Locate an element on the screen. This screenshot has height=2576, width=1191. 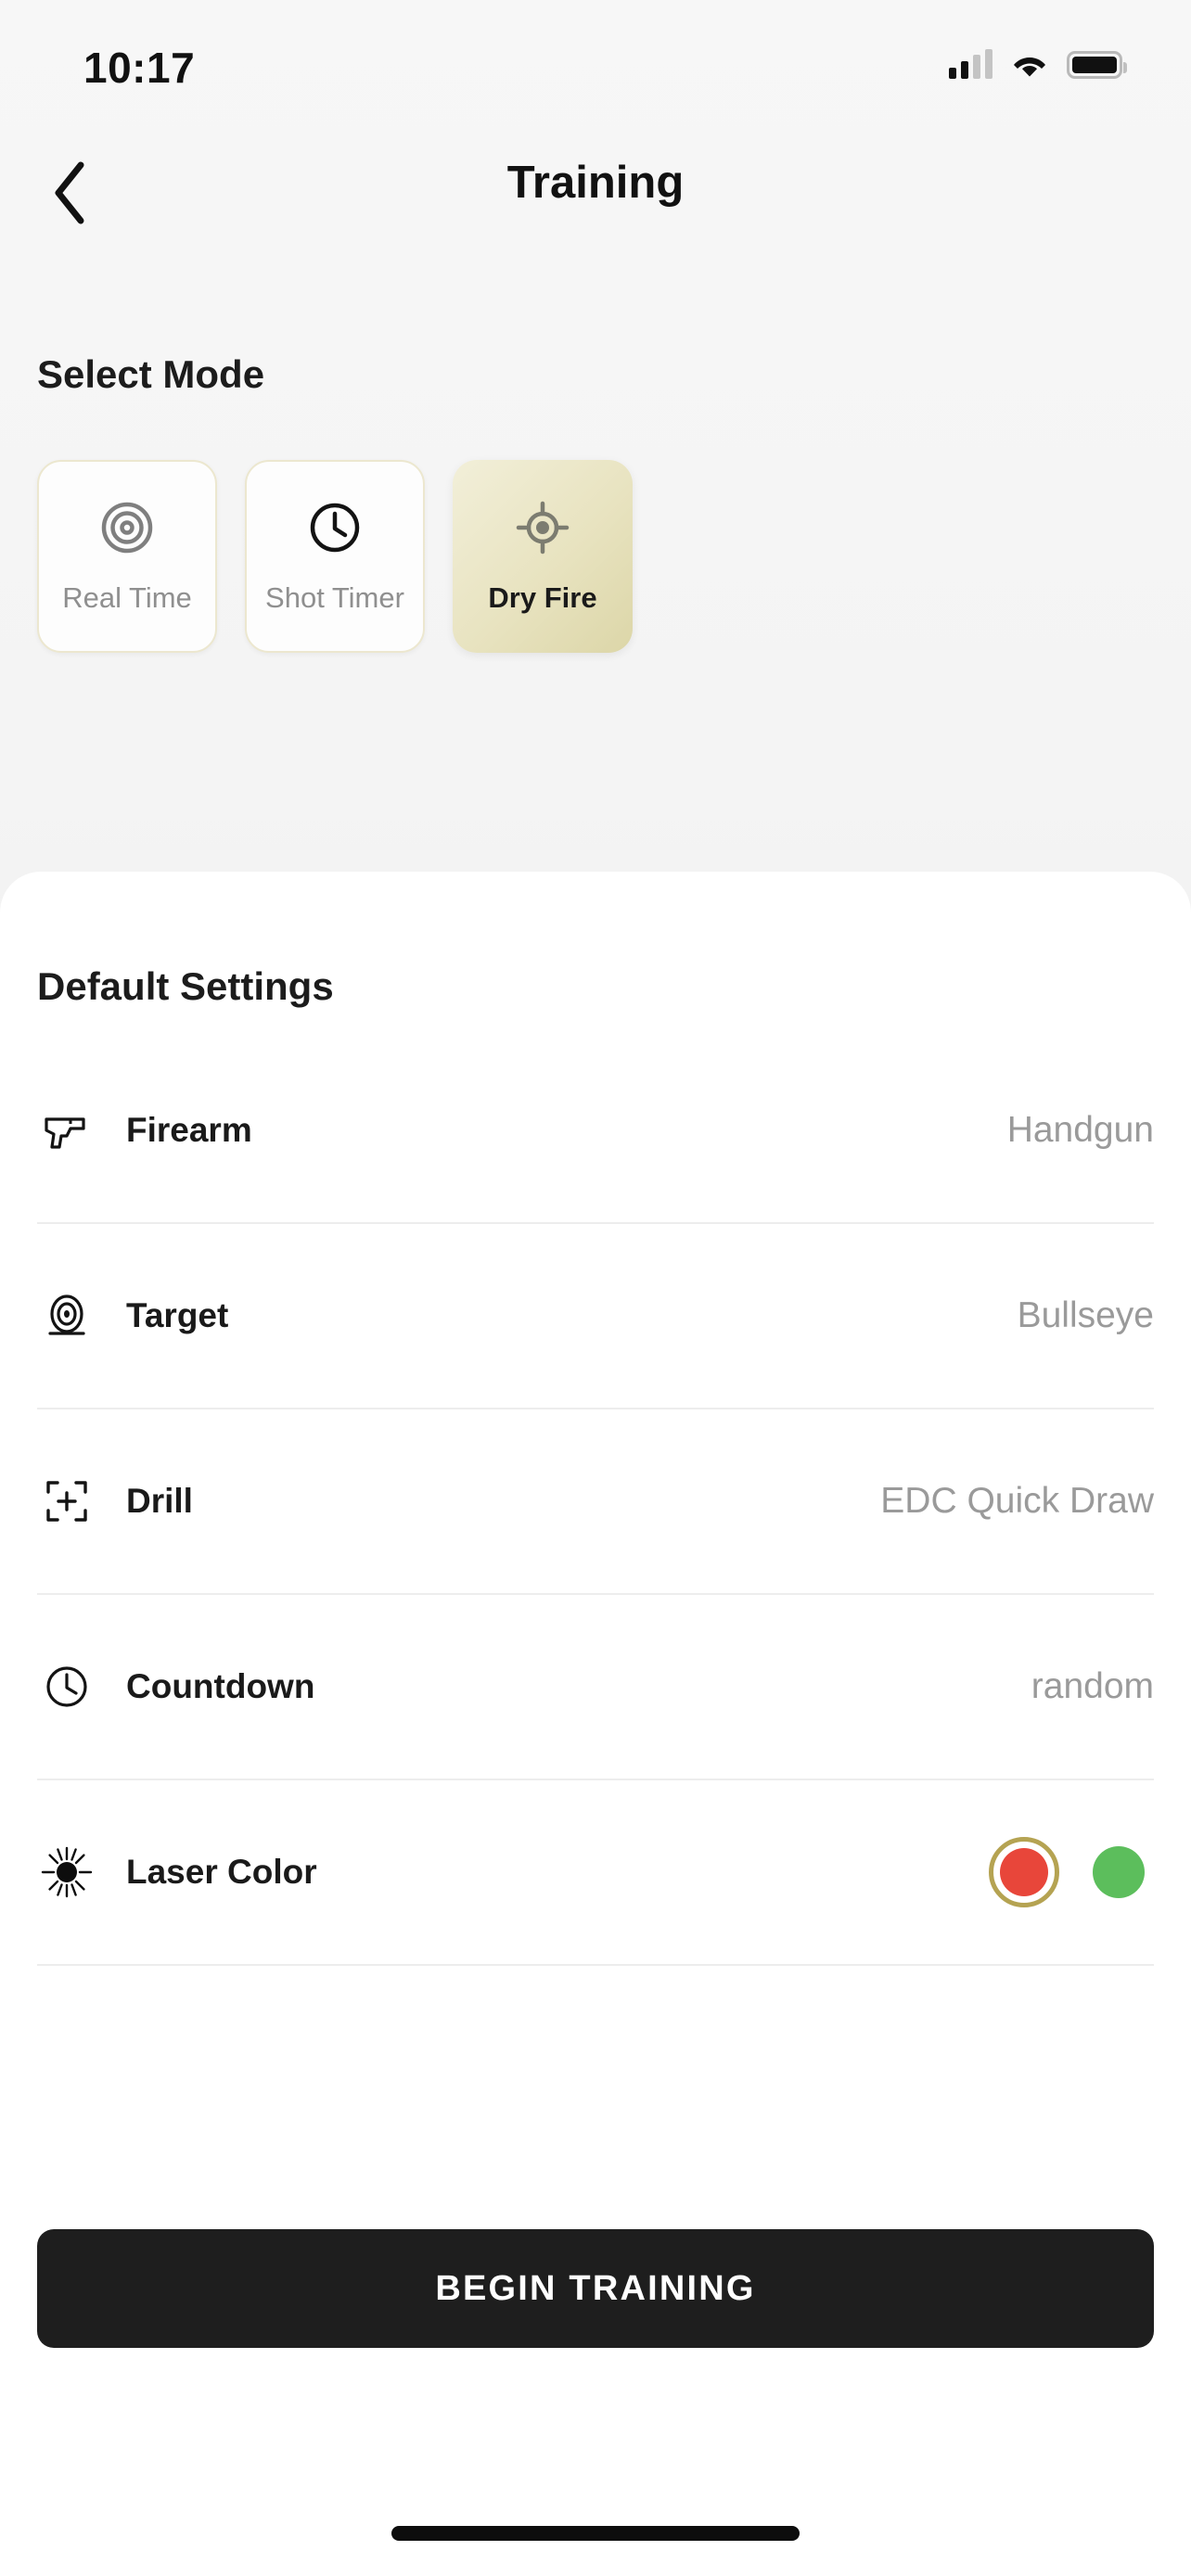
crosshair-icon is located at coordinates (542, 528).